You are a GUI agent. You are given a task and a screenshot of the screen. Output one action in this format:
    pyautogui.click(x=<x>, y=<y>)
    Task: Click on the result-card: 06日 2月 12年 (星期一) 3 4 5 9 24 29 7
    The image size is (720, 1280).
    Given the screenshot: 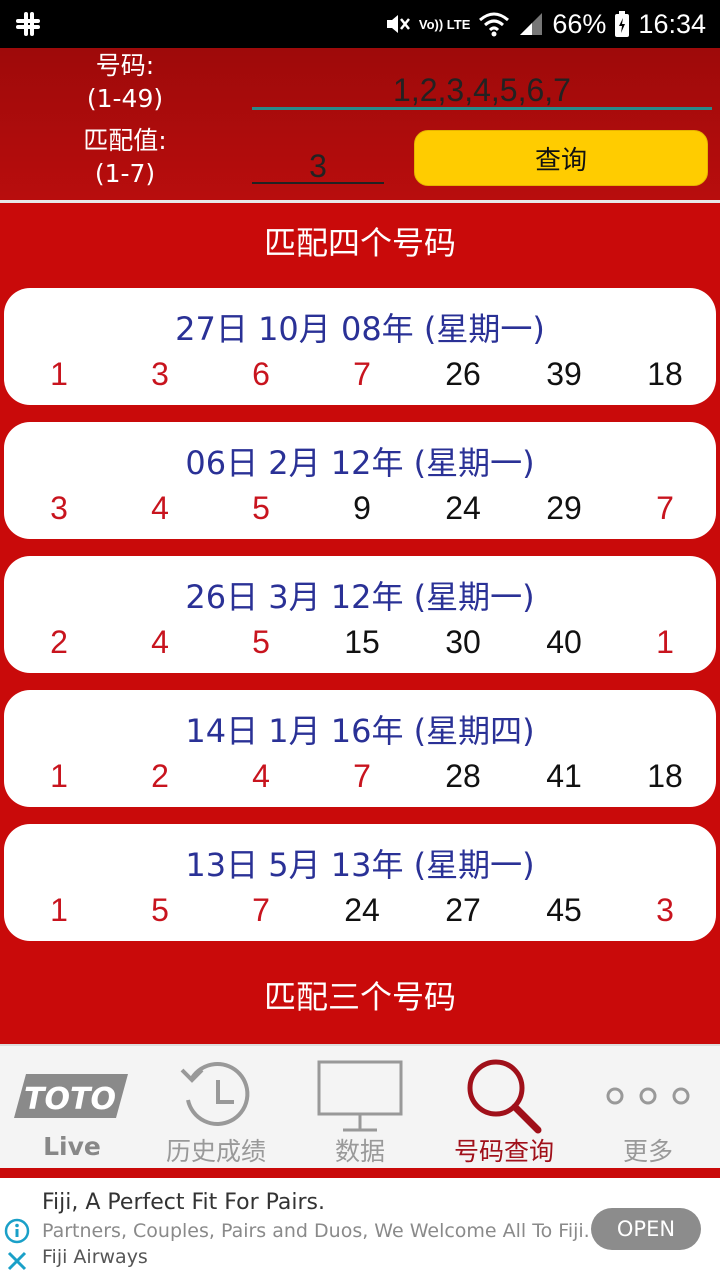 What is the action you would take?
    pyautogui.click(x=360, y=480)
    